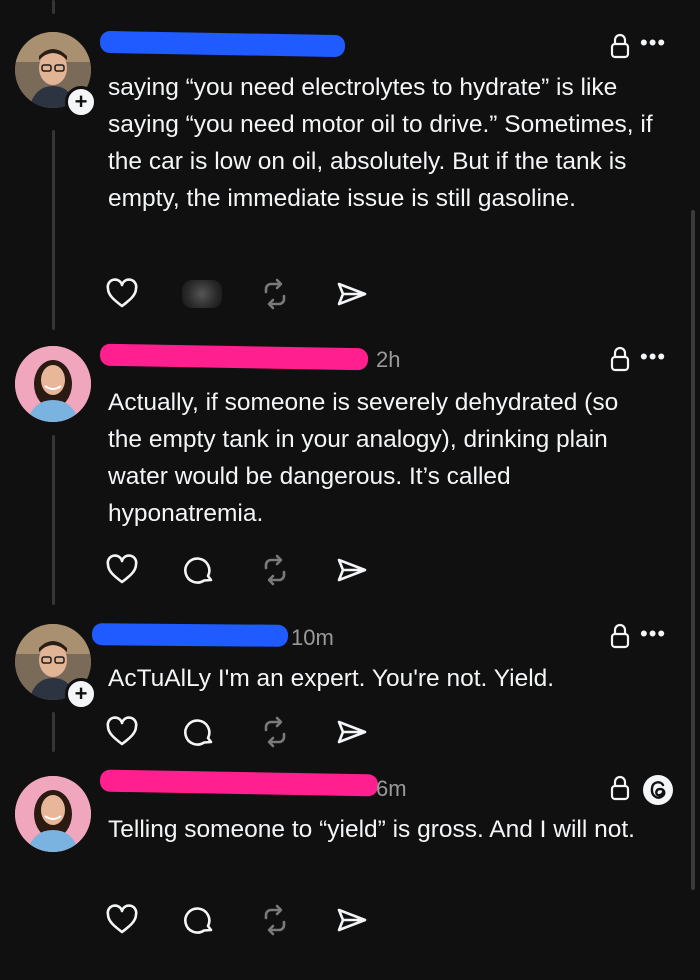 This screenshot has width=700, height=980. I want to click on post-time: 2h, so click(388, 359).